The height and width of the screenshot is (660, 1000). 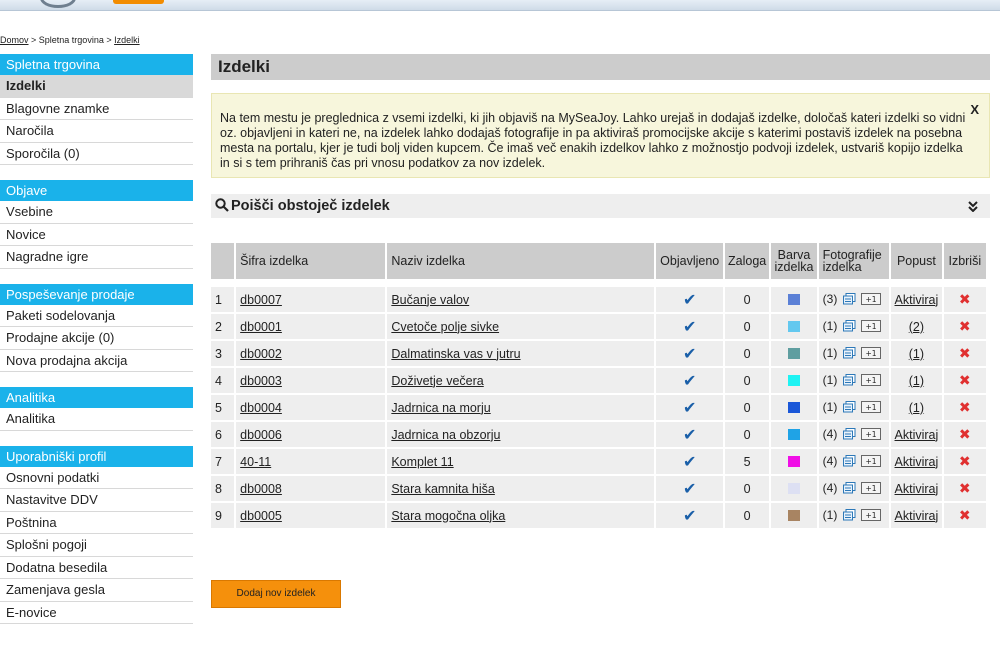 What do you see at coordinates (916, 327) in the screenshot?
I see `discount-link: (2)` at bounding box center [916, 327].